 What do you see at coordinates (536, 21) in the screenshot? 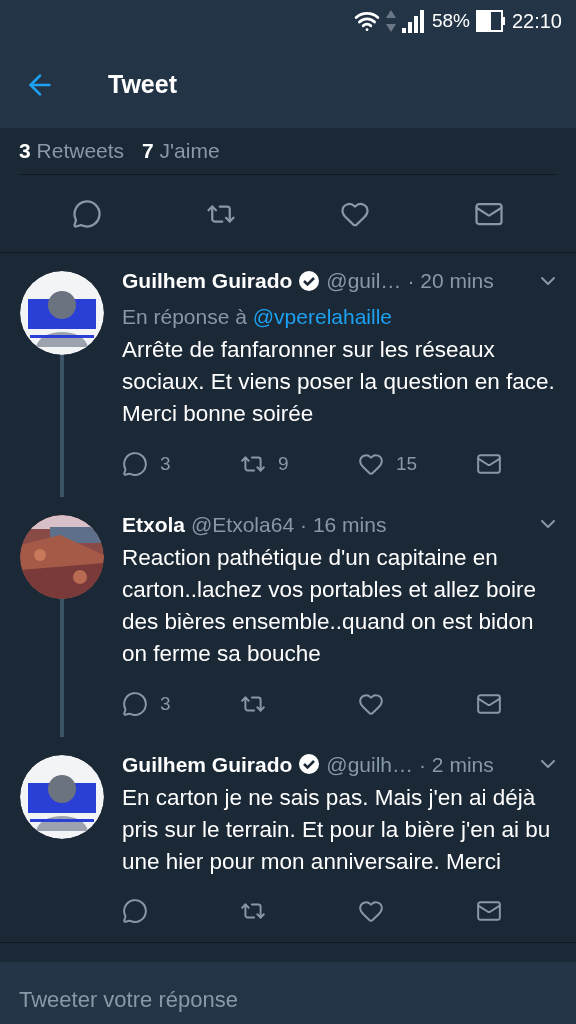
I see `clock: 22:10` at bounding box center [536, 21].